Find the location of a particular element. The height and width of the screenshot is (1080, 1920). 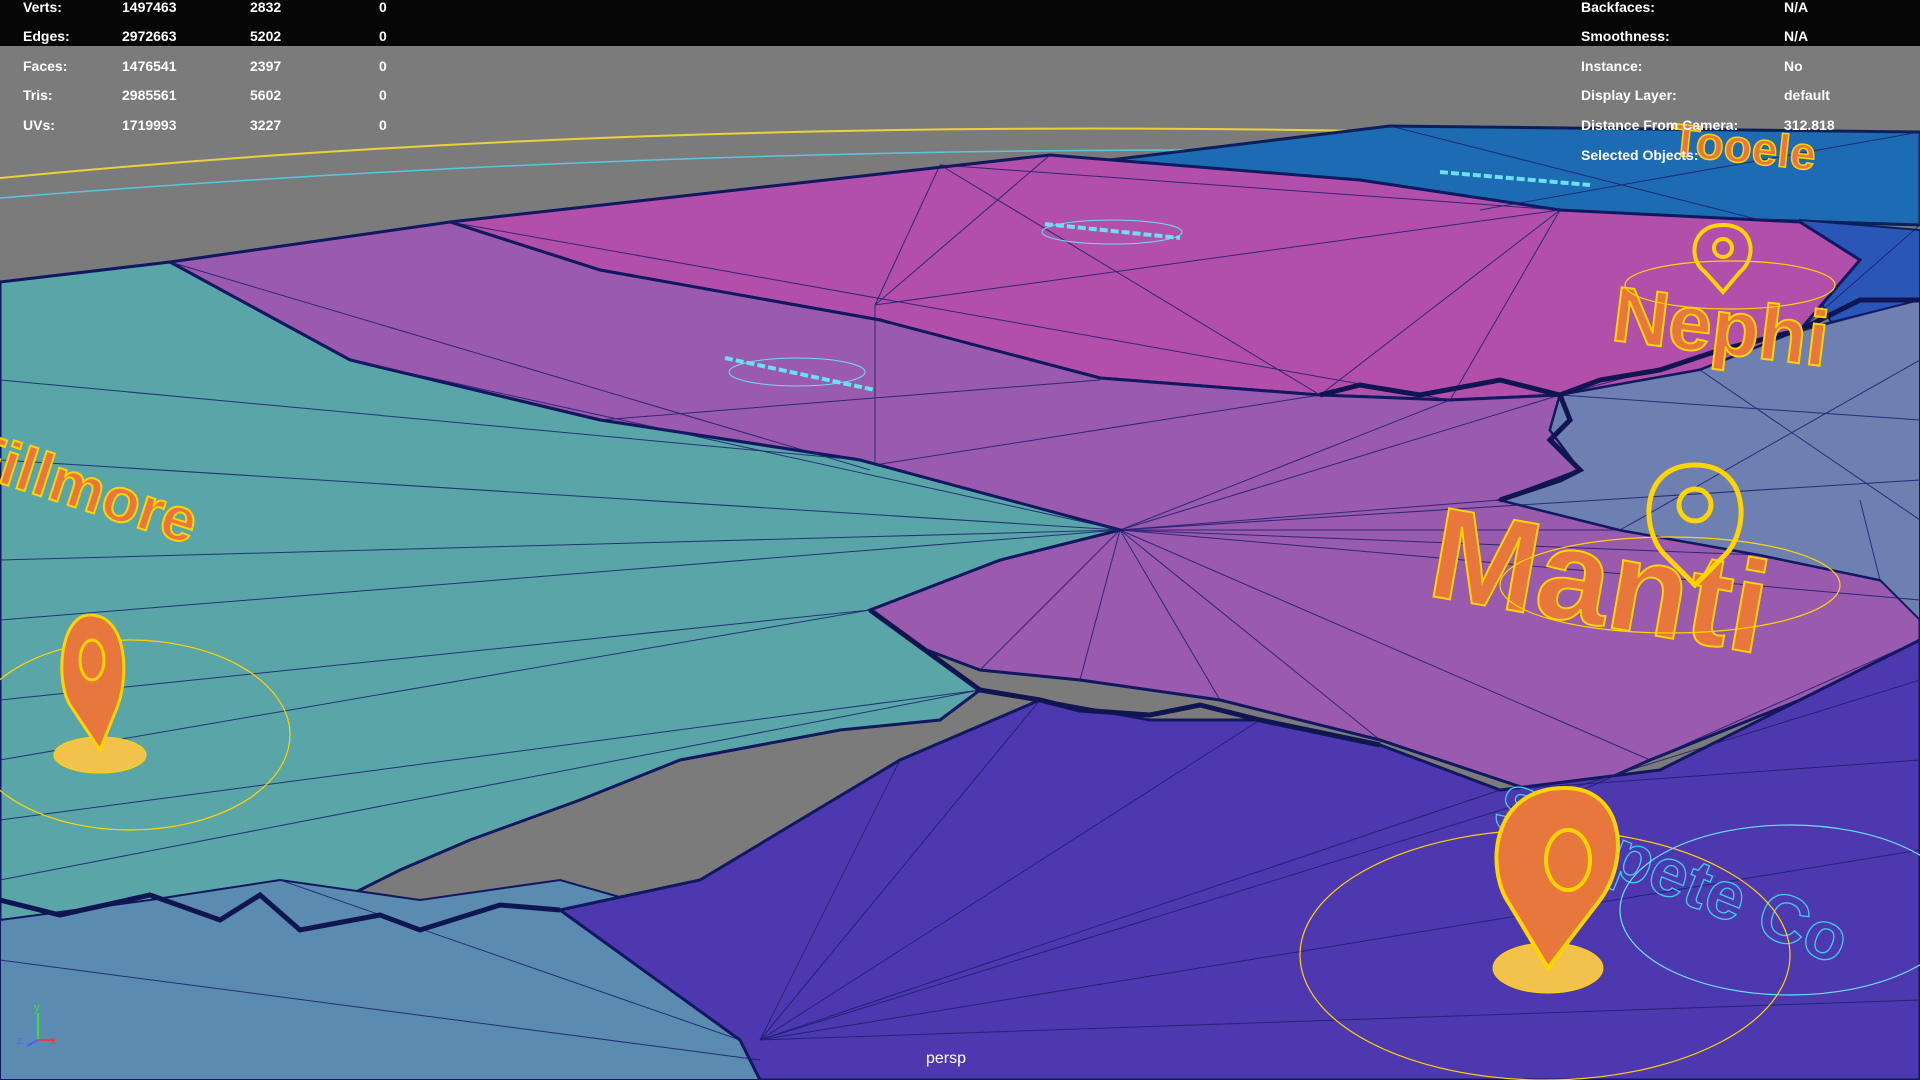

hud-label: Smoothness: is located at coordinates (1625, 36).